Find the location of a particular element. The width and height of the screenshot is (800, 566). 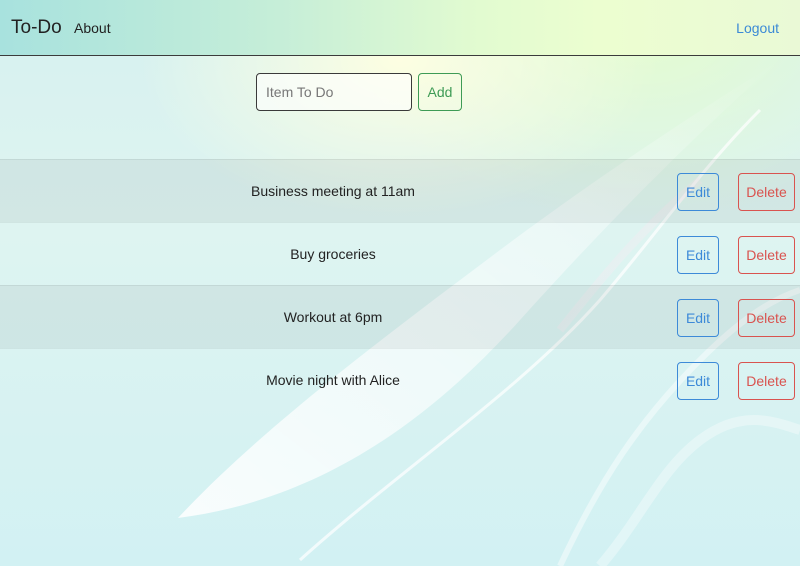

navbar: To-Do About Logout is located at coordinates (400, 28).